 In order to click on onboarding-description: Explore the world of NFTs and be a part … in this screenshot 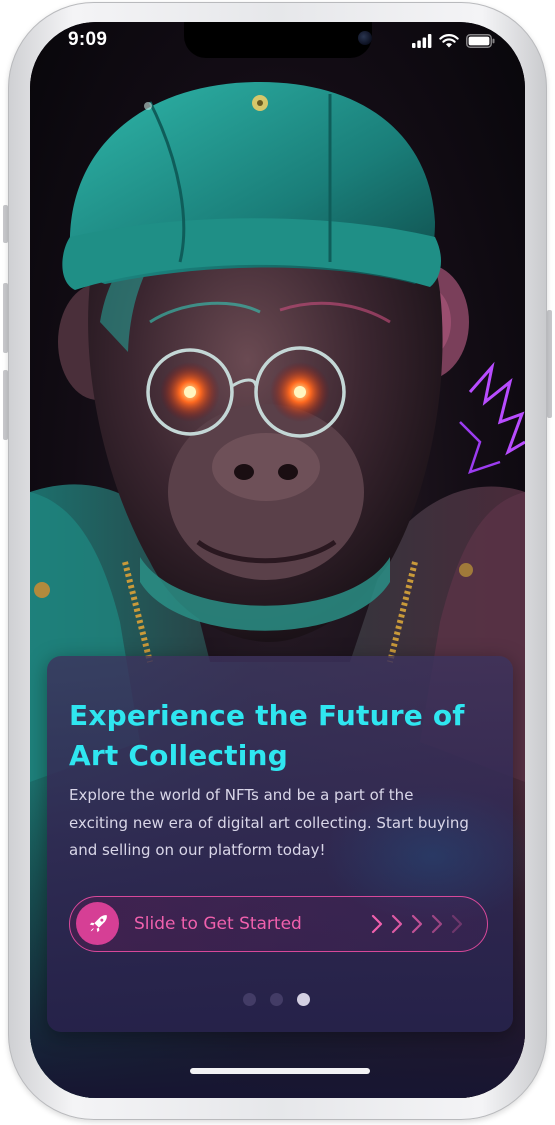, I will do `click(269, 822)`.